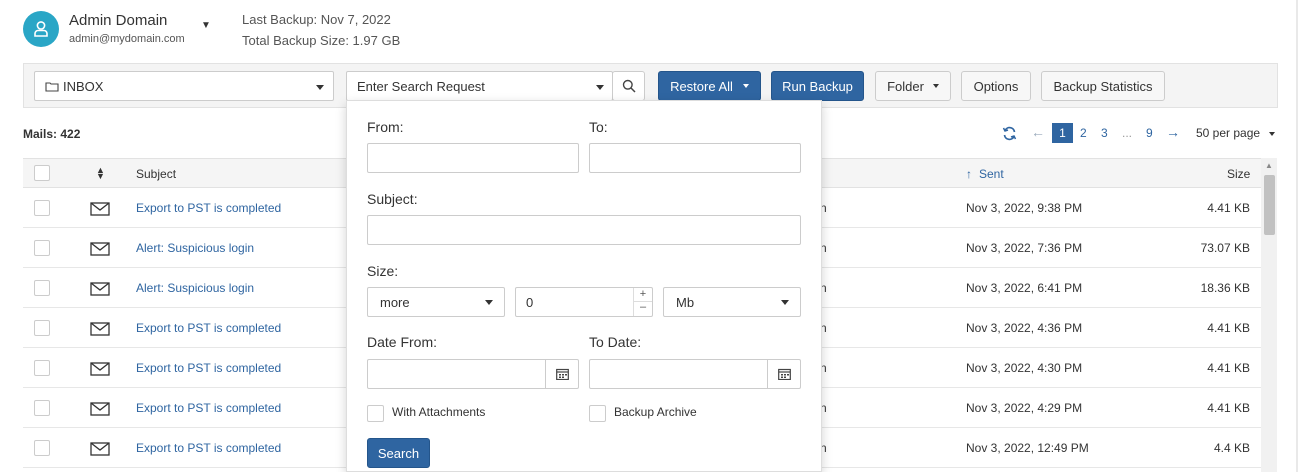 This screenshot has height=472, width=1299. I want to click on row-sent: Nov 3, 2022, 4:29 PM, so click(1024, 408).